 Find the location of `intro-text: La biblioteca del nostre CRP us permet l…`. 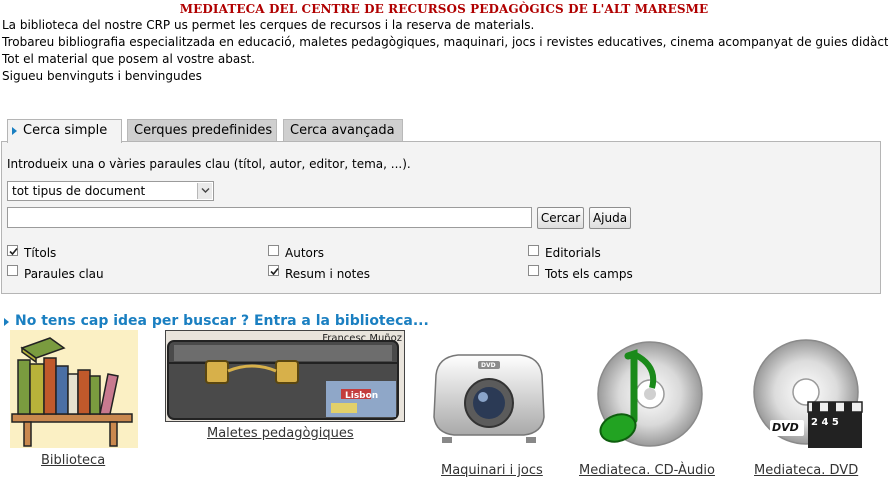

intro-text: La biblioteca del nostre CRP us permet l… is located at coordinates (445, 51).